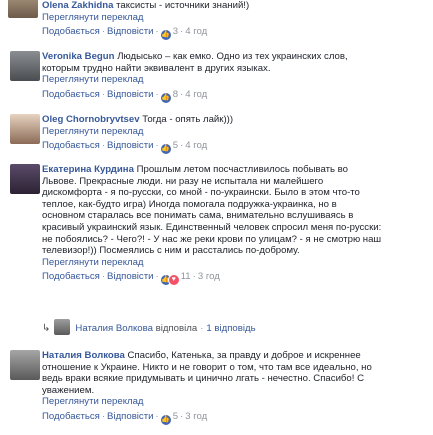 The width and height of the screenshot is (433, 435). What do you see at coordinates (188, 119) in the screenshot?
I see `comment-text: Тогда - опять лайк)))` at bounding box center [188, 119].